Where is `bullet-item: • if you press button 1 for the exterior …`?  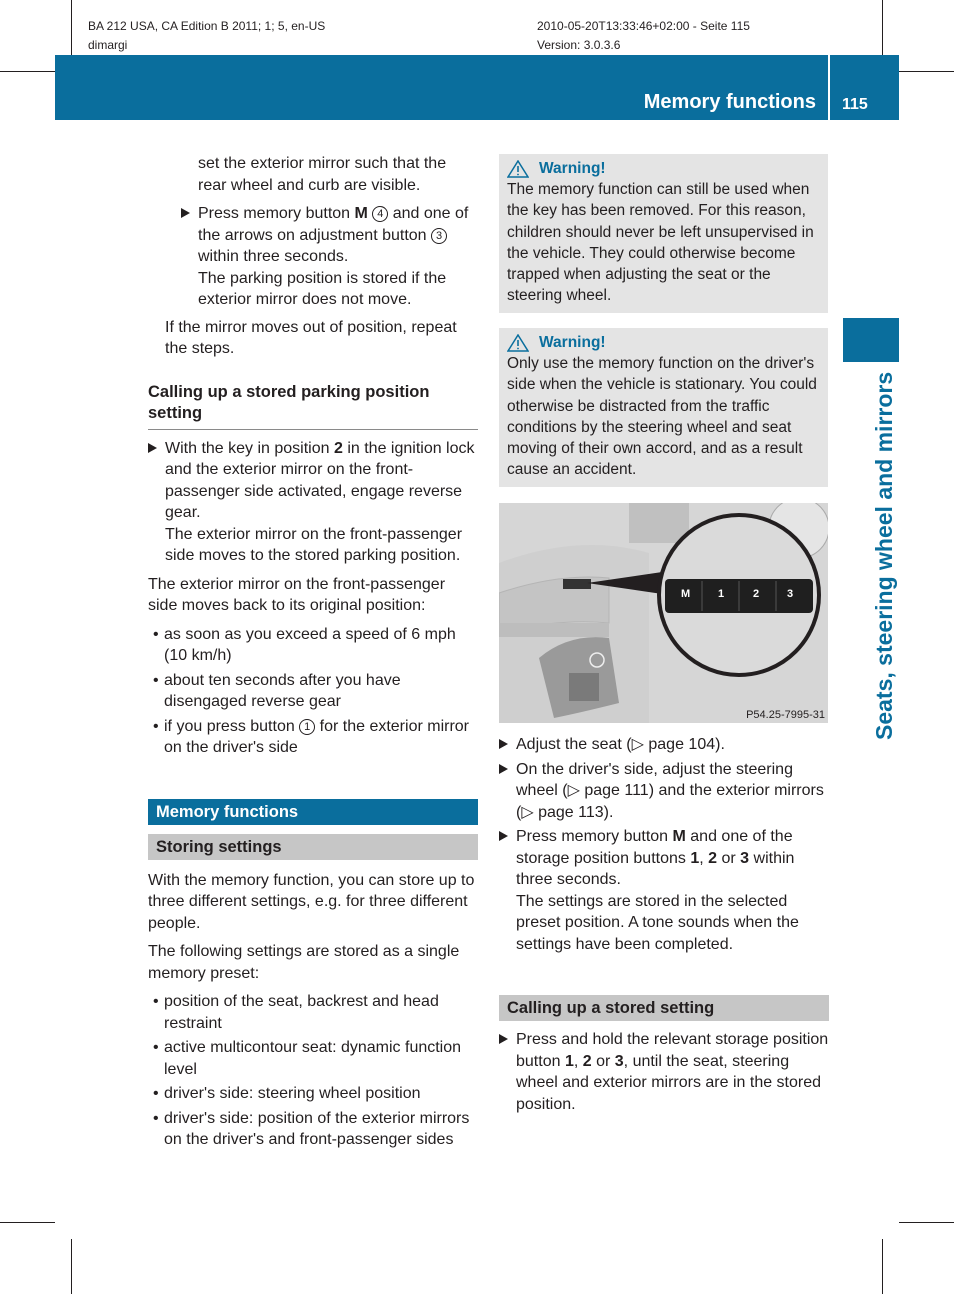 bullet-item: • if you press button 1 for the exterior … is located at coordinates (311, 737).